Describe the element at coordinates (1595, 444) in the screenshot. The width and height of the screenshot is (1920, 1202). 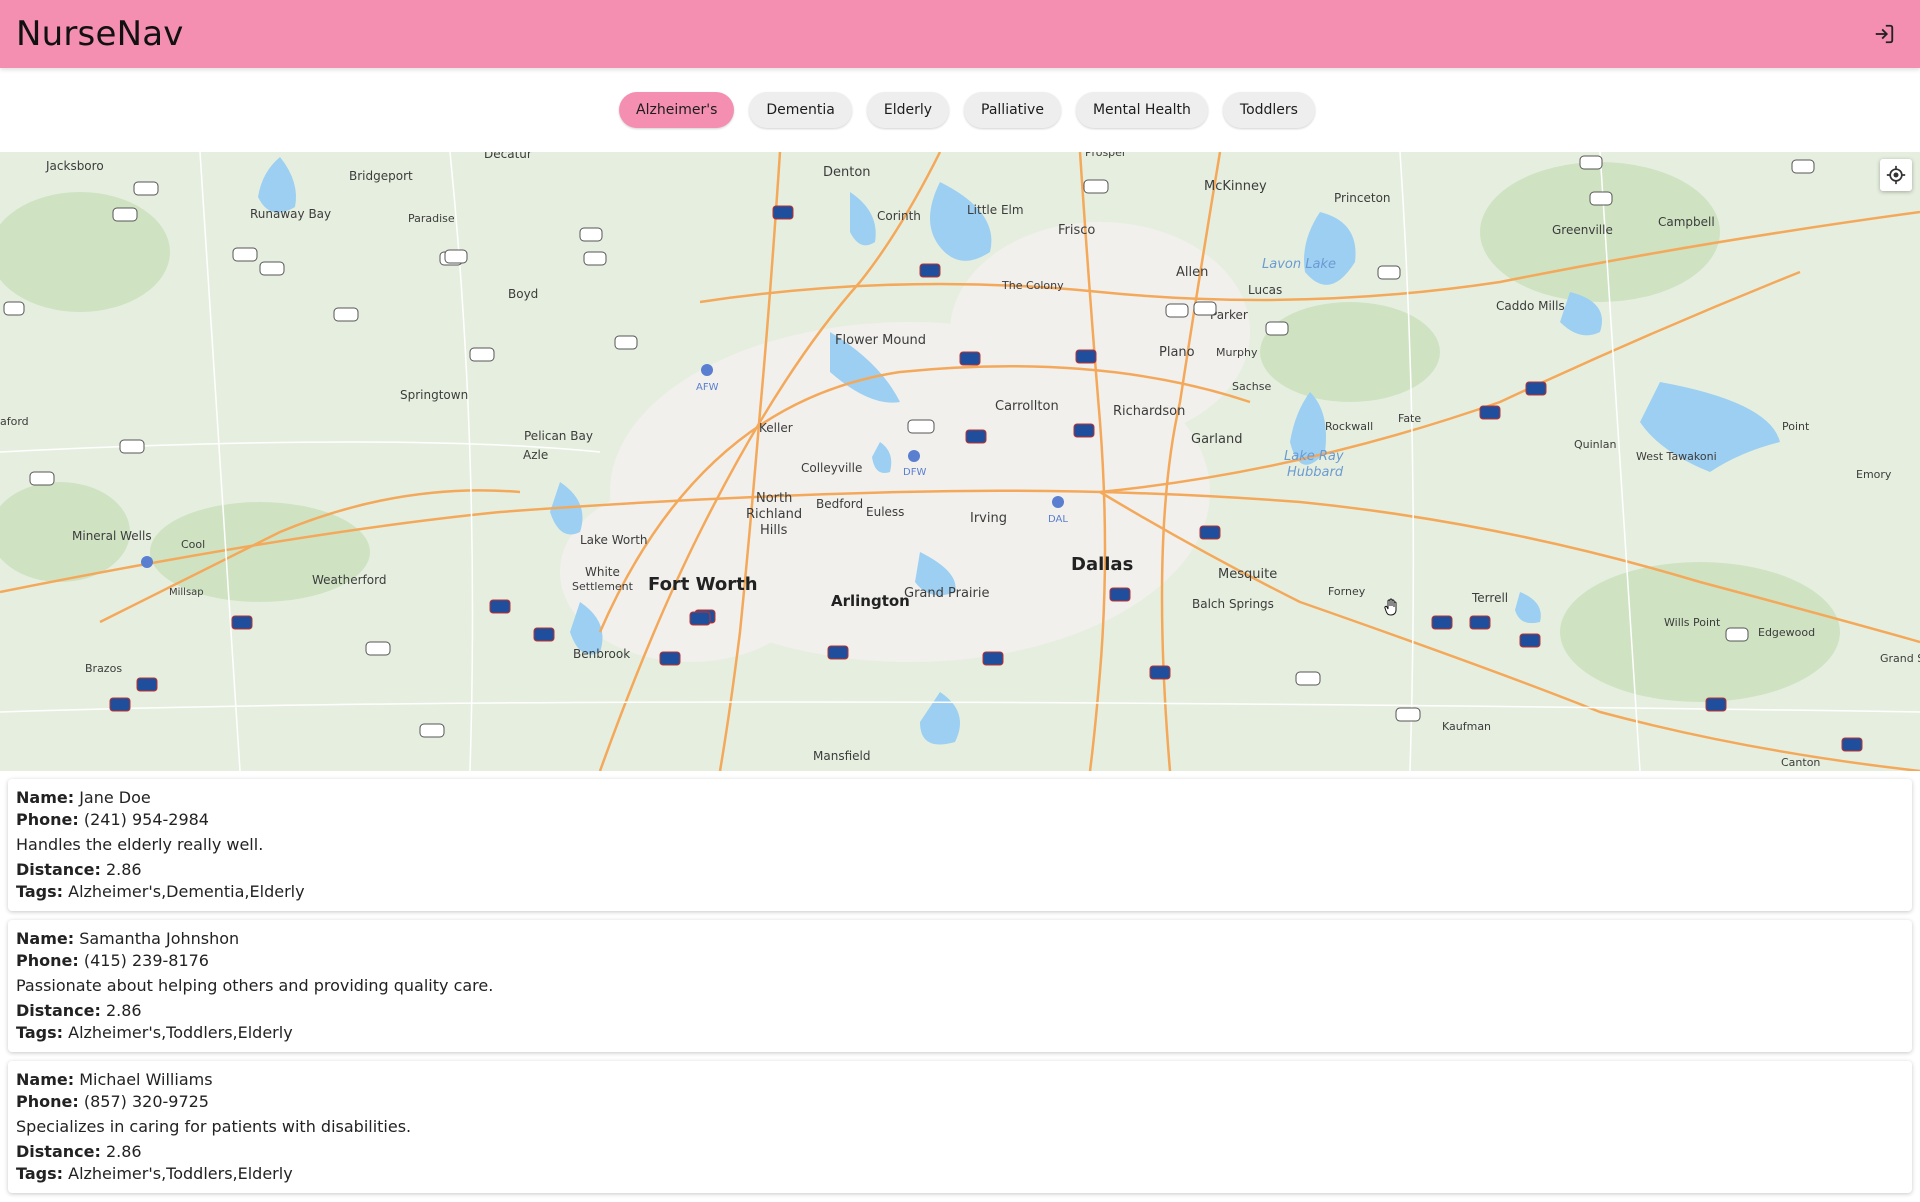
I see `map-label: Quinlan` at that location.